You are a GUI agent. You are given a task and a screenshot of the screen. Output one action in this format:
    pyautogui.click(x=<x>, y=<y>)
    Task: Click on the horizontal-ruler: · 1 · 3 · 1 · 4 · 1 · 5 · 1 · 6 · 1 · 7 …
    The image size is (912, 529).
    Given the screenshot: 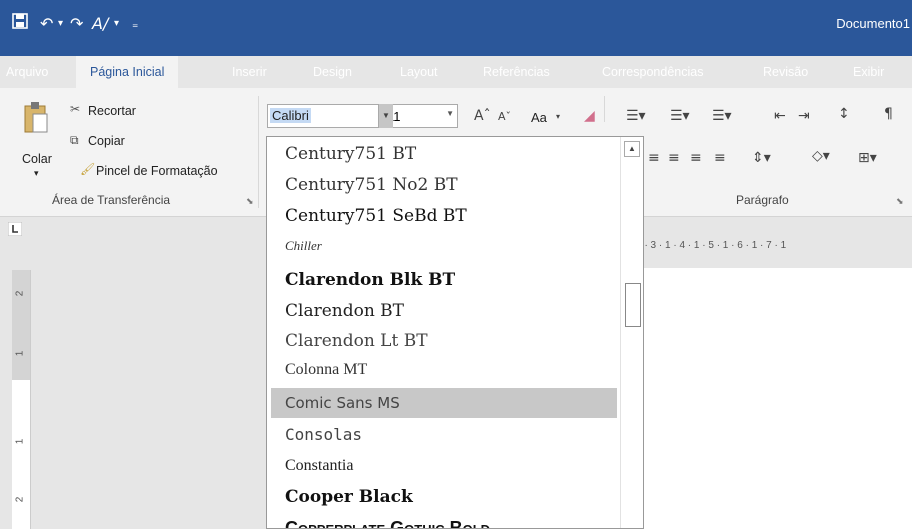 What is the action you would take?
    pyautogui.click(x=770, y=250)
    